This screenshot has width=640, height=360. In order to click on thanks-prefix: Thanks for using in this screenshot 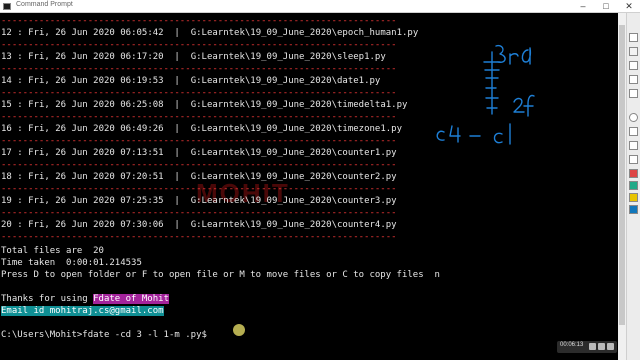, I will do `click(47, 299)`.